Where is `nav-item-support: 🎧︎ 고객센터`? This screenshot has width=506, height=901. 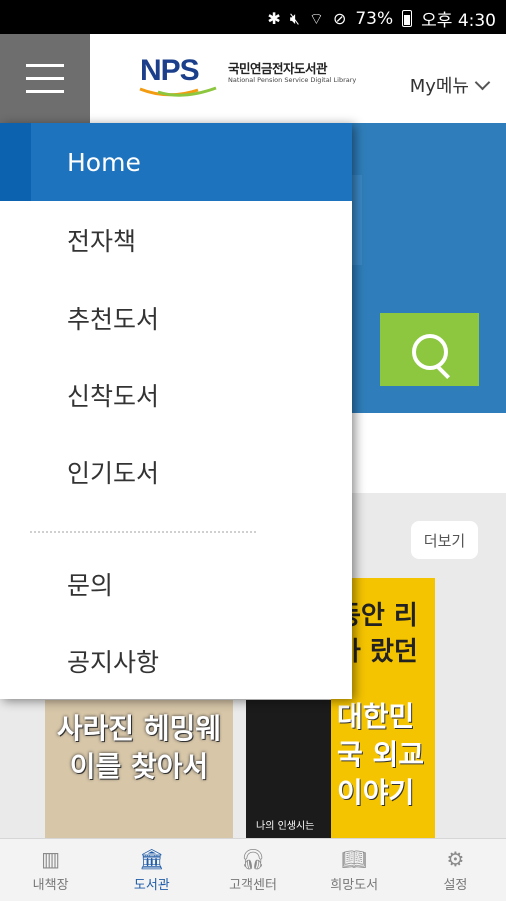 nav-item-support: 🎧︎ 고객센터 is located at coordinates (252, 870).